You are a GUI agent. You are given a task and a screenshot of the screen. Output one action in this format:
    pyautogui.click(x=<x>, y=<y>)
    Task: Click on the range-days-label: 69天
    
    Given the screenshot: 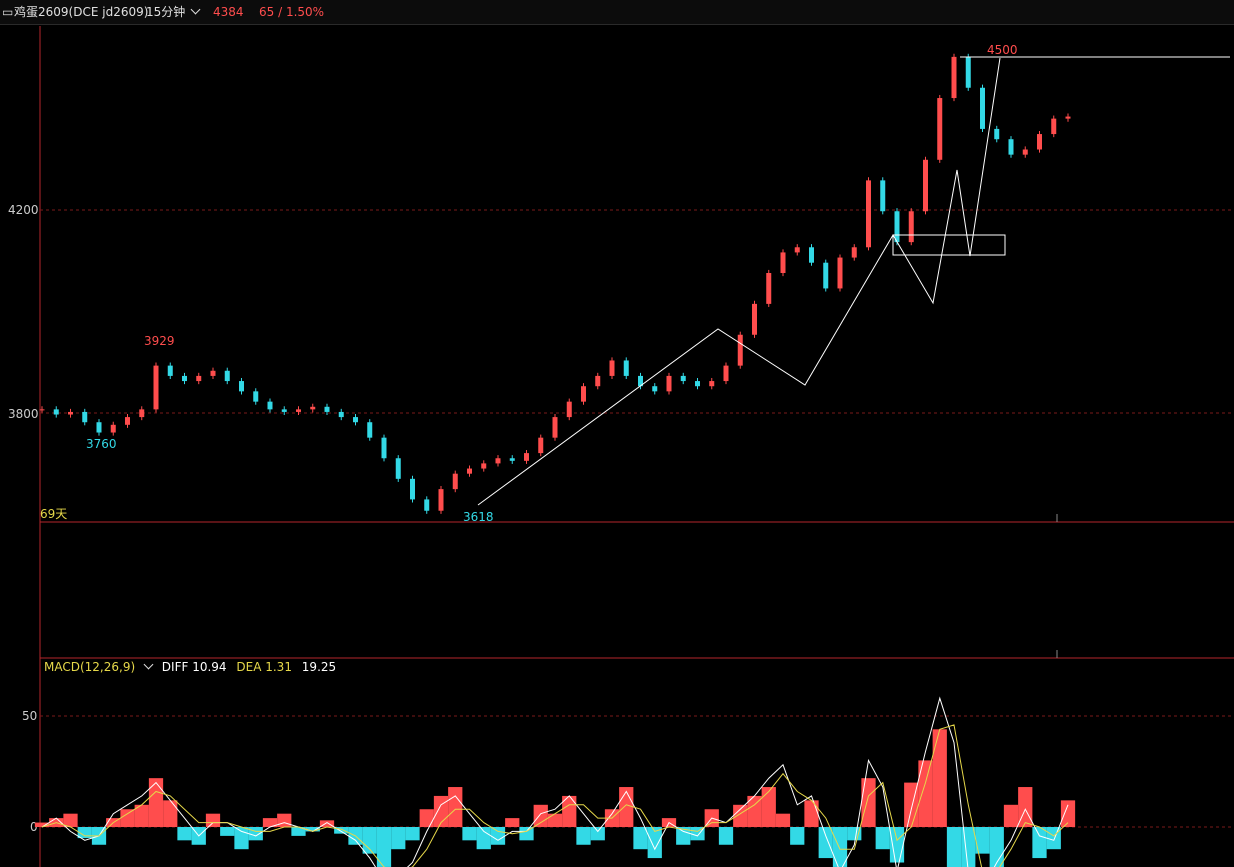 What is the action you would take?
    pyautogui.click(x=53, y=514)
    